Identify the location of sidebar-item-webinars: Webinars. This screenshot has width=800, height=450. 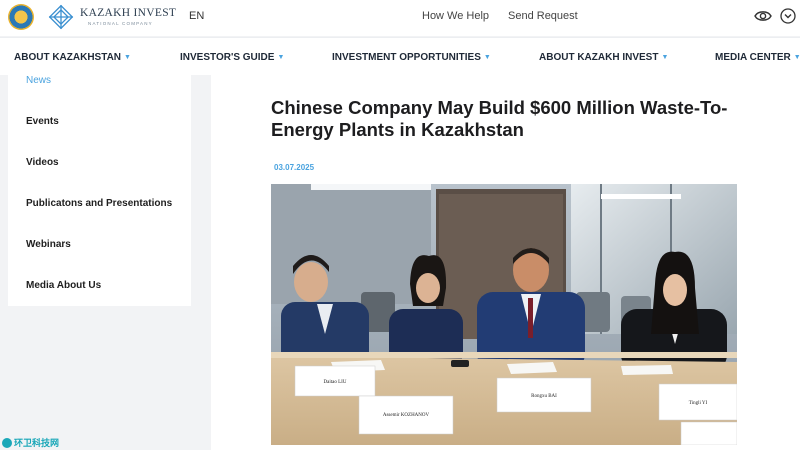
(48, 244).